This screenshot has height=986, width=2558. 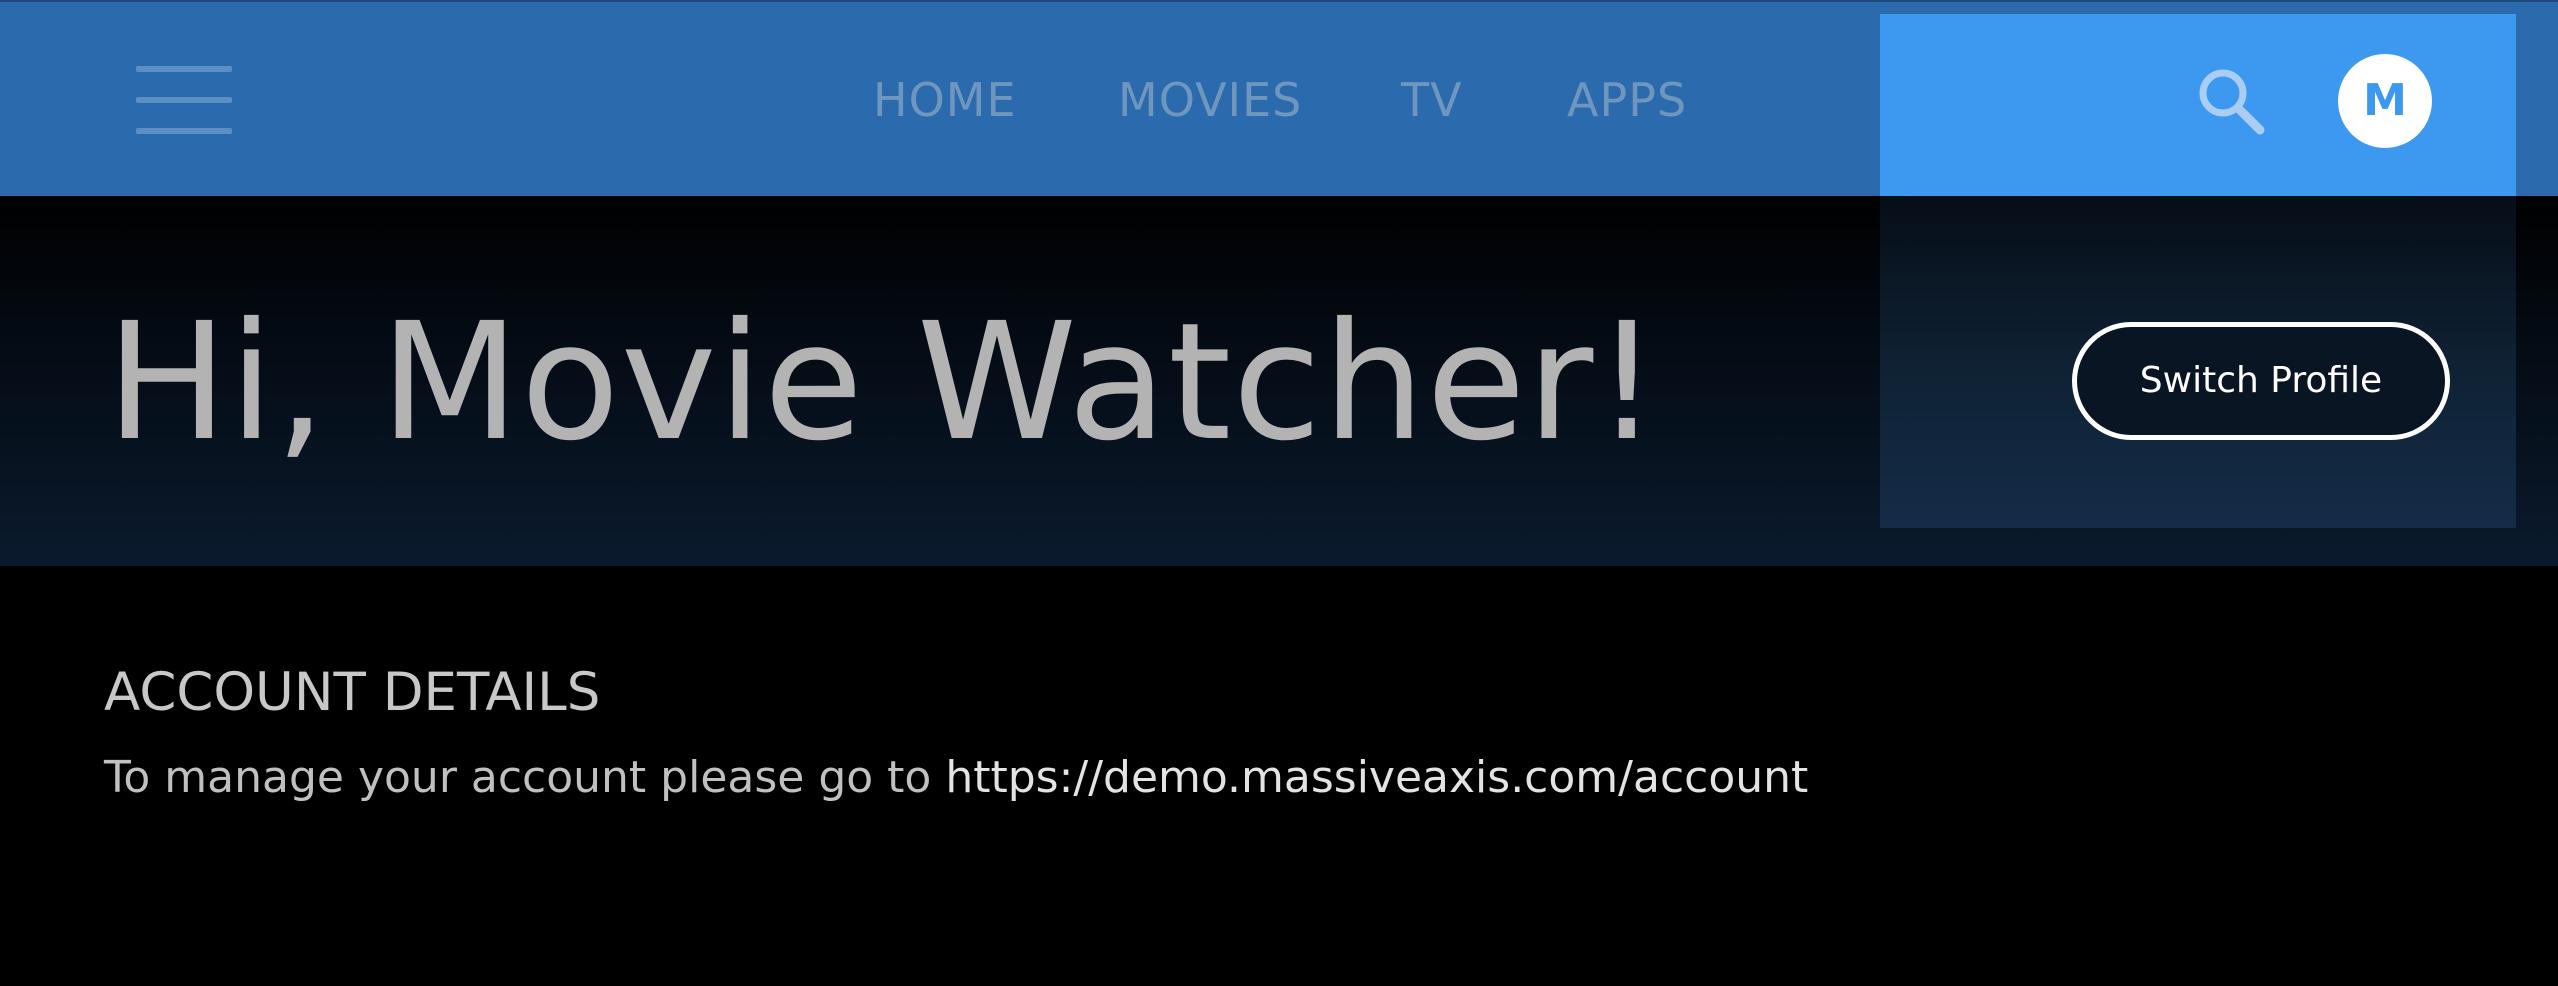 I want to click on nav-link-apps: APPS, so click(x=1627, y=100).